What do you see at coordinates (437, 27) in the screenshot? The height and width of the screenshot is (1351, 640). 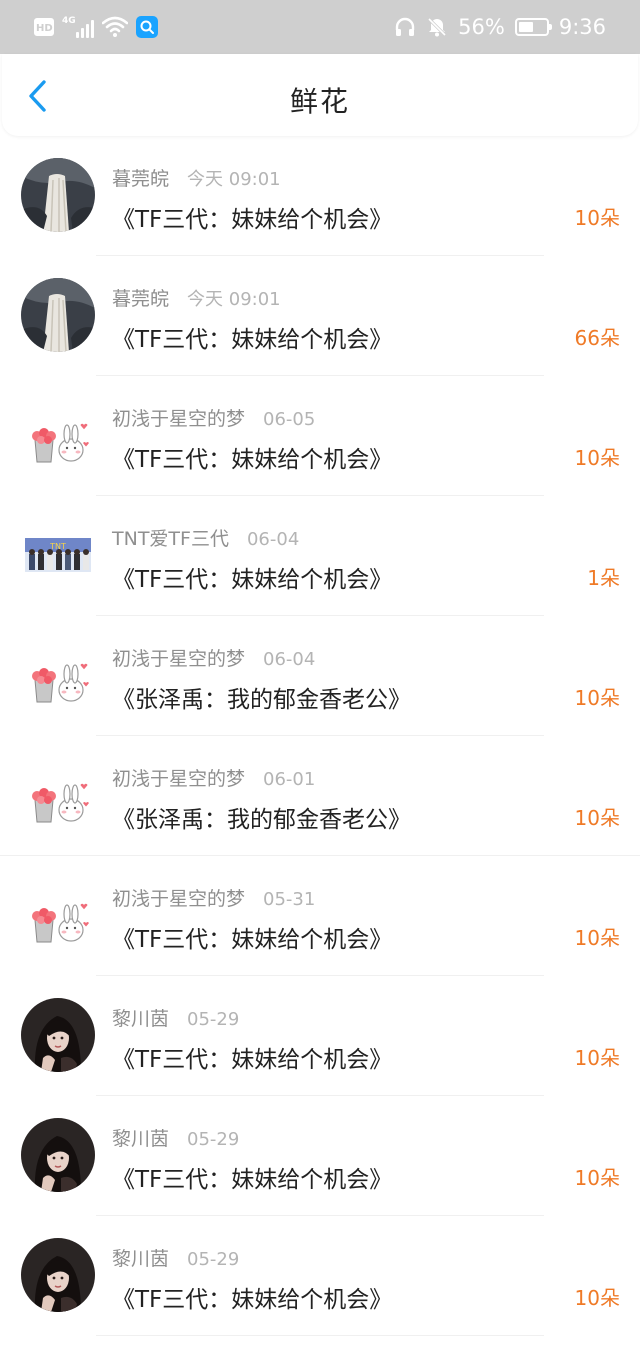 I see `mute-bell-icon` at bounding box center [437, 27].